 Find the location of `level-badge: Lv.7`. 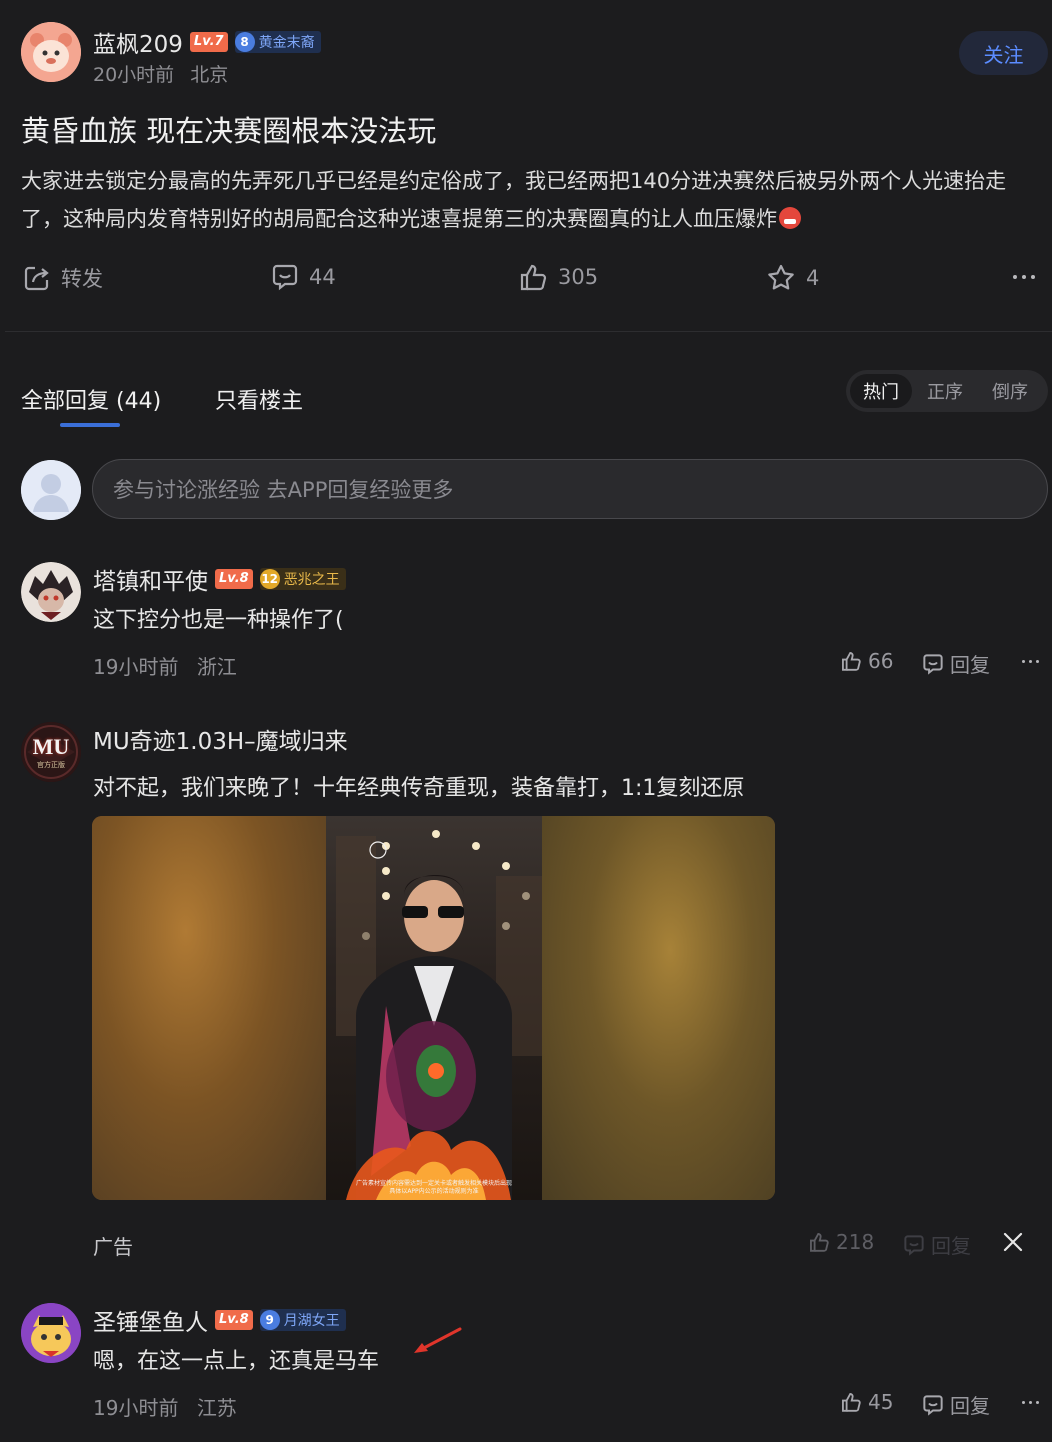

level-badge: Lv.7 is located at coordinates (208, 42).